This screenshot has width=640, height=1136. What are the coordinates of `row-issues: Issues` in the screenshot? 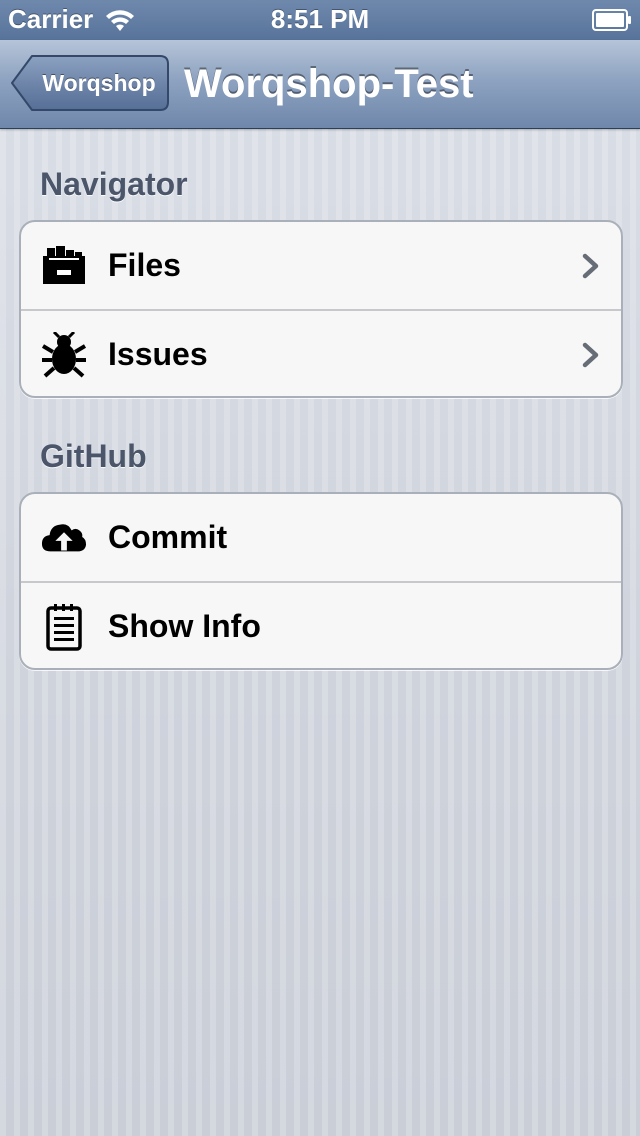 It's located at (321, 352).